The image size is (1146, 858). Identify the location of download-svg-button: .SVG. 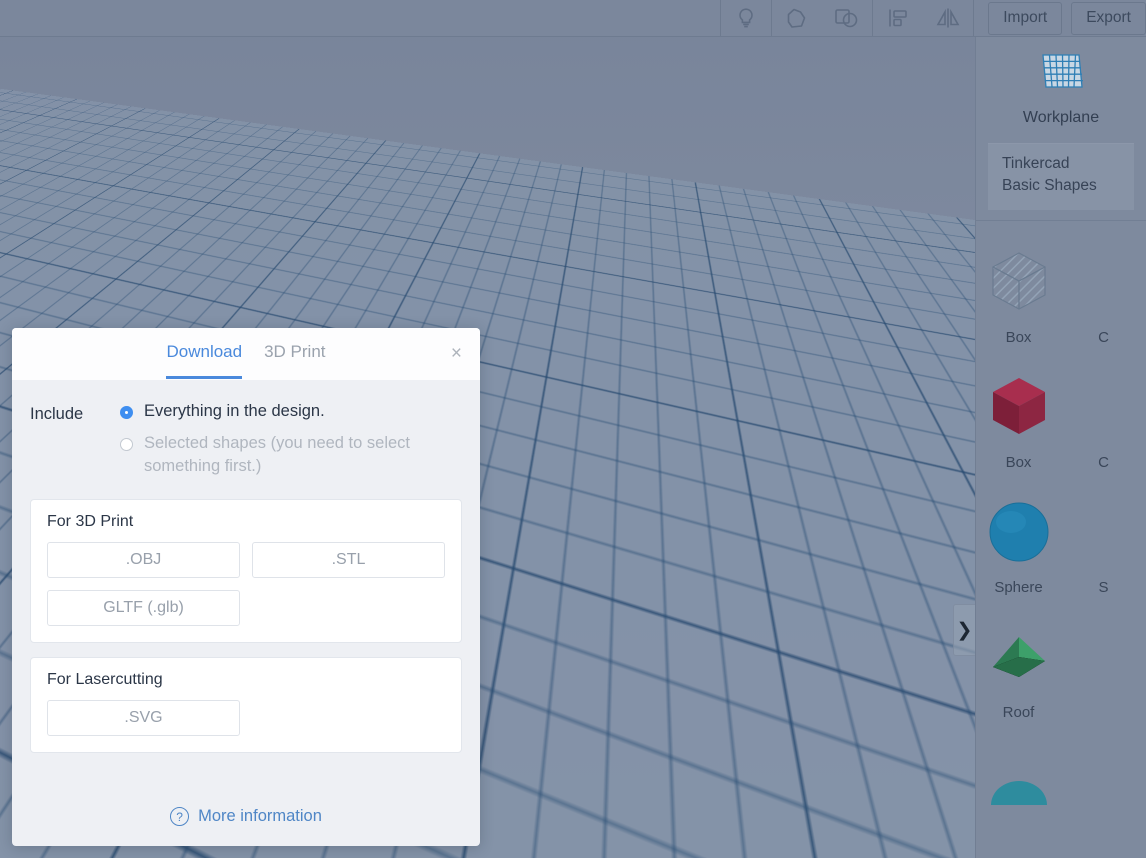
(143, 717).